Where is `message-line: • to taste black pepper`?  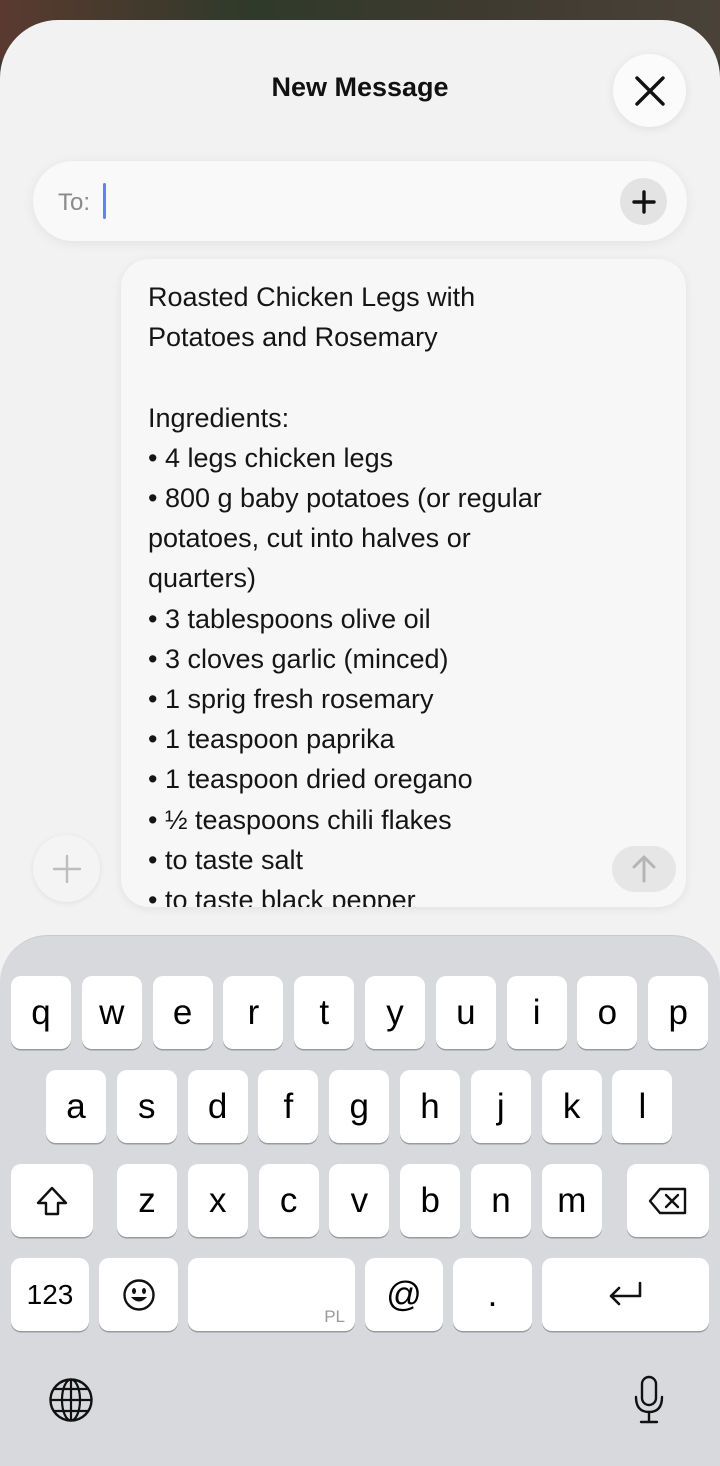
message-line: • to taste black pepper is located at coordinates (282, 896).